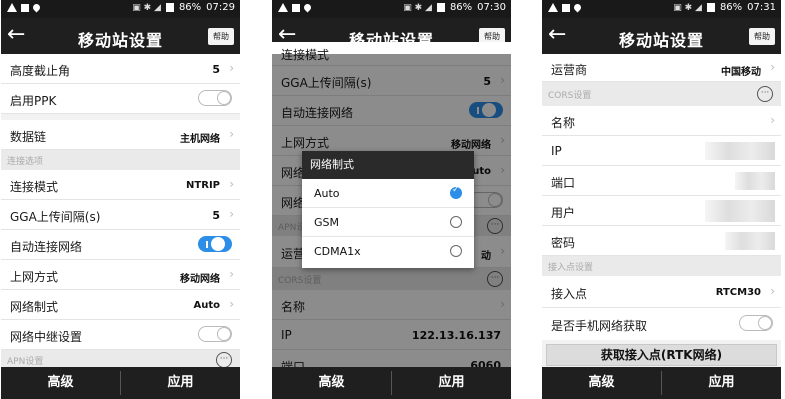  Describe the element at coordinates (388, 251) in the screenshot. I see `option-cdma1x: CDMA1x` at that location.